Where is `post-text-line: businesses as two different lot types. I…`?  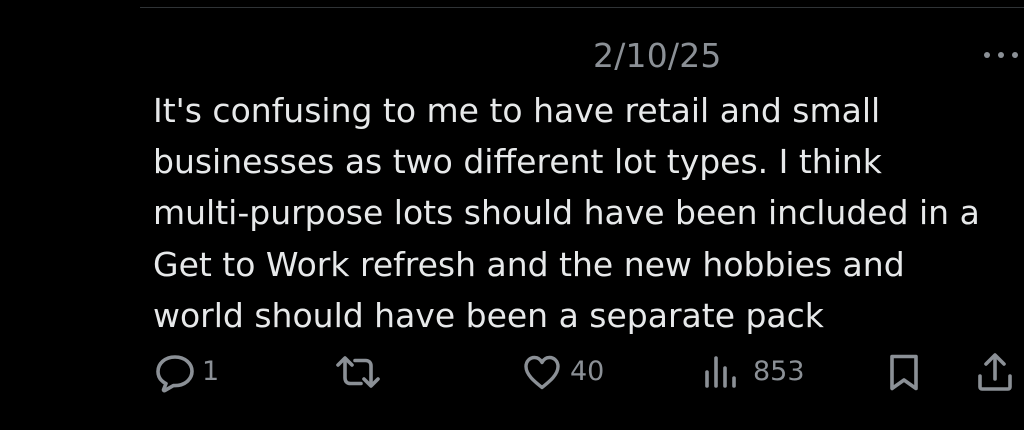 post-text-line: businesses as two different lot types. I… is located at coordinates (517, 162).